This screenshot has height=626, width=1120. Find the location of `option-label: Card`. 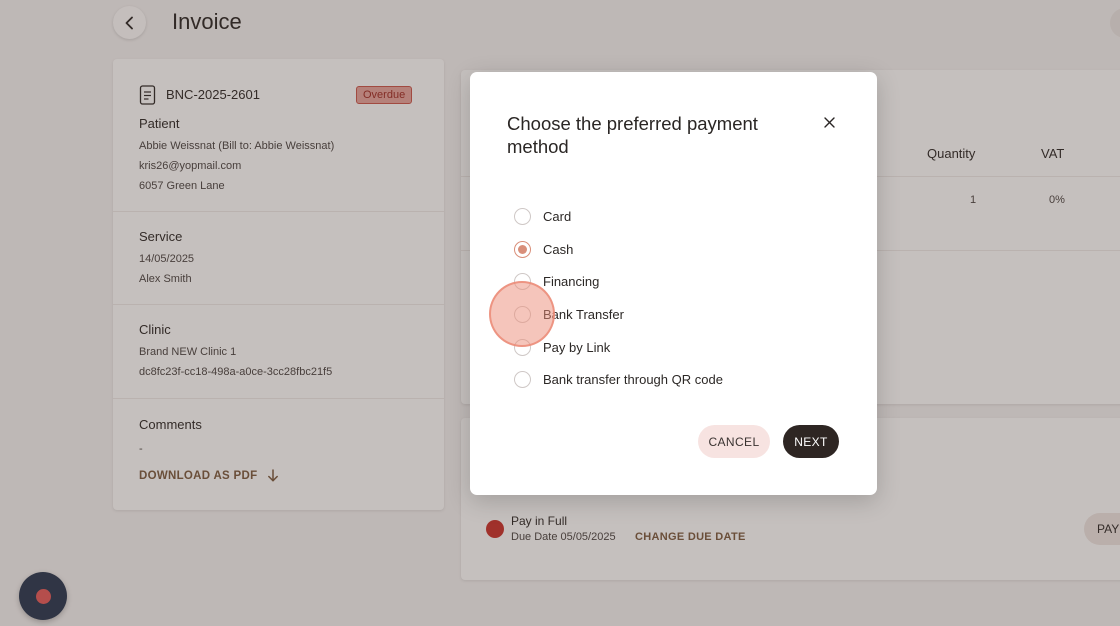

option-label: Card is located at coordinates (557, 216).